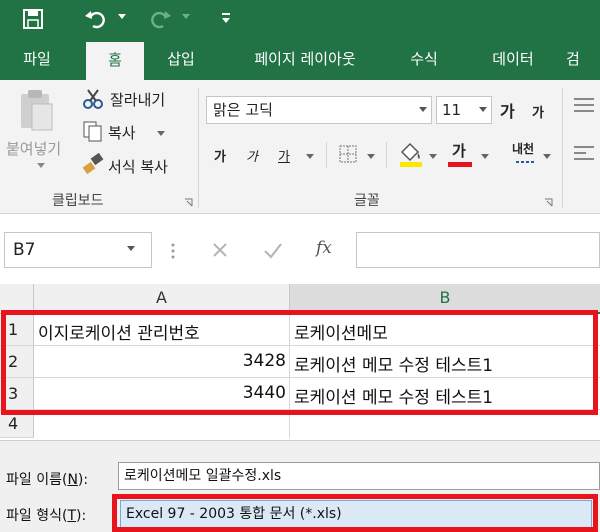  I want to click on tab-formulas: 수식, so click(424, 59).